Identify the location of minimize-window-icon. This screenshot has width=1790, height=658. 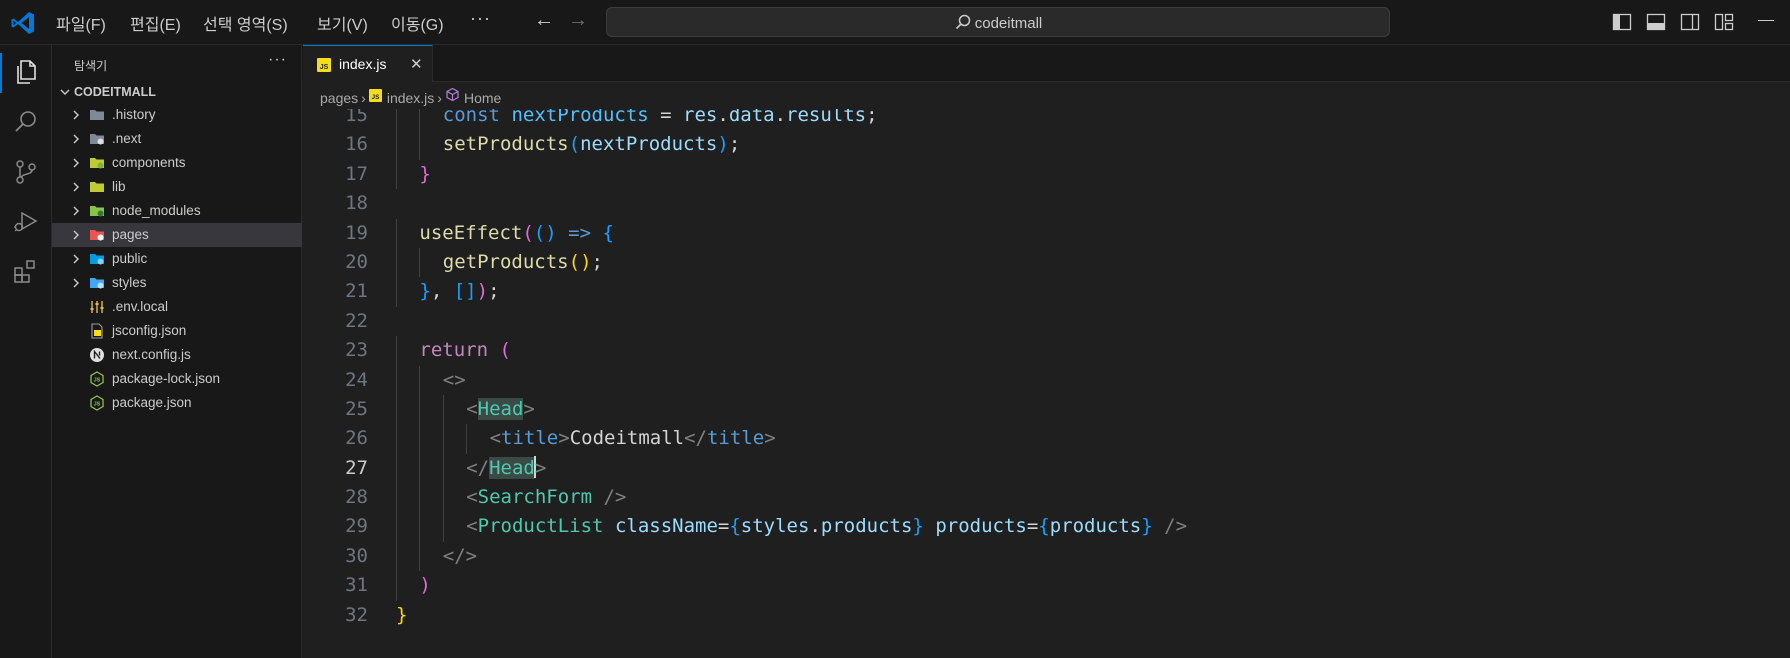
(1766, 20).